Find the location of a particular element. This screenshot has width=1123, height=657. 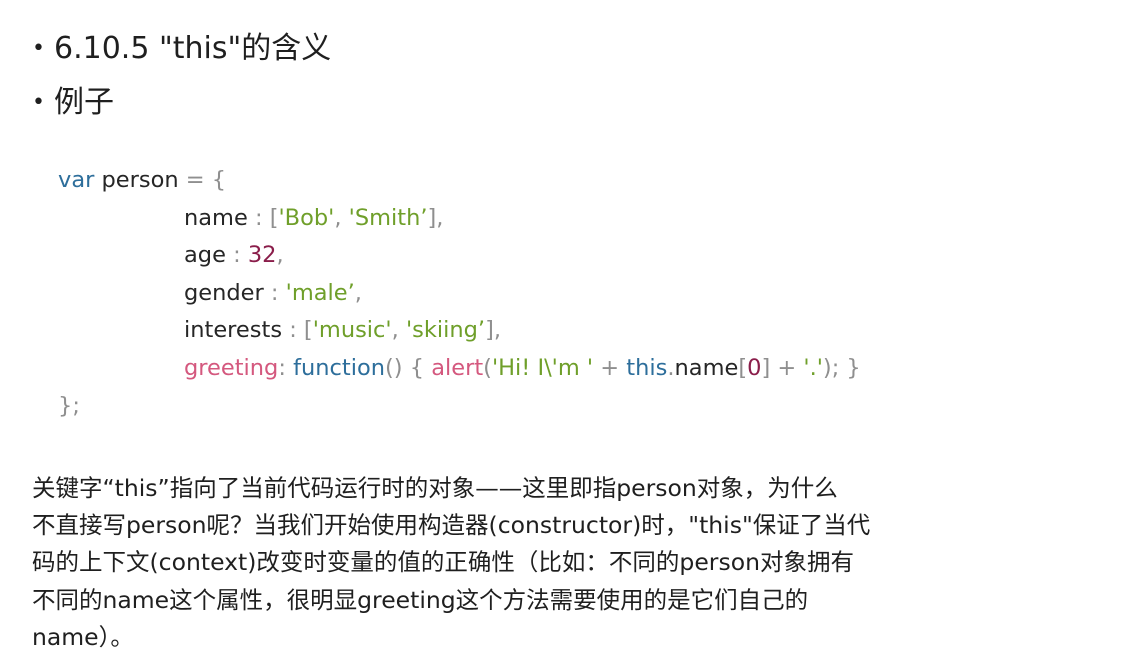

code-punctuation: . is located at coordinates (671, 367).